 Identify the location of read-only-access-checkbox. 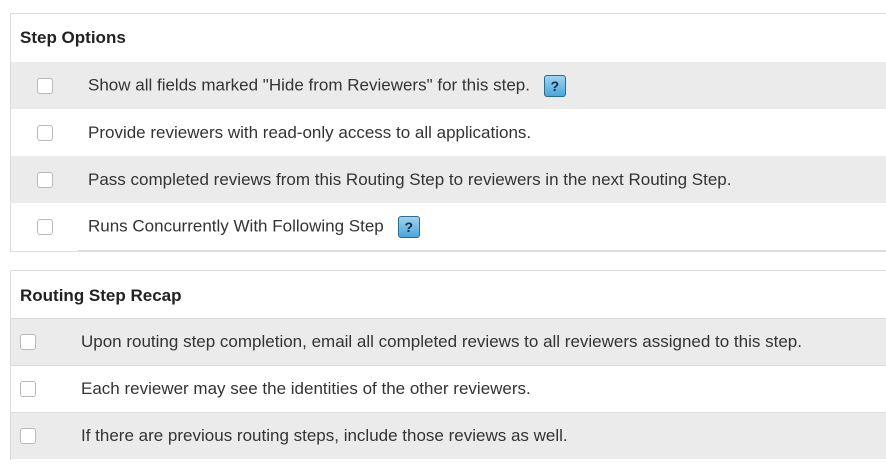
(45, 132).